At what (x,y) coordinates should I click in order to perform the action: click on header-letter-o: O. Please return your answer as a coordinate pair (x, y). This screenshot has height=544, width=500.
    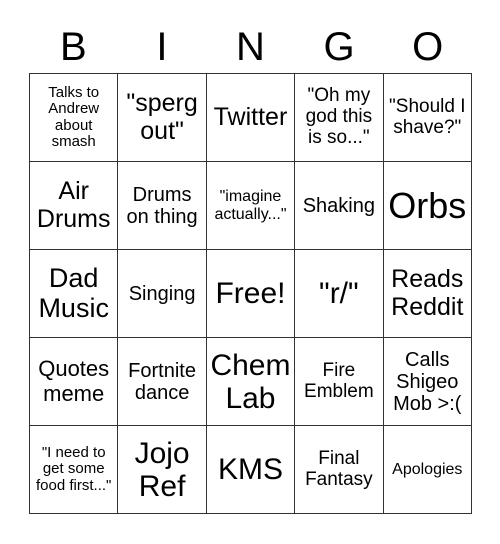
    Looking at the image, I should click on (428, 47).